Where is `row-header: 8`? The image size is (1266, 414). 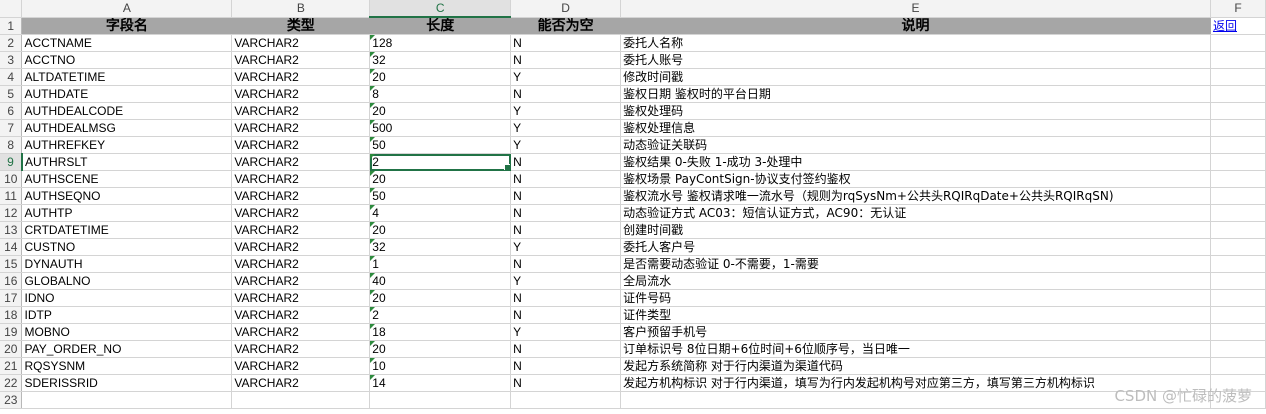
row-header: 8 is located at coordinates (11, 145).